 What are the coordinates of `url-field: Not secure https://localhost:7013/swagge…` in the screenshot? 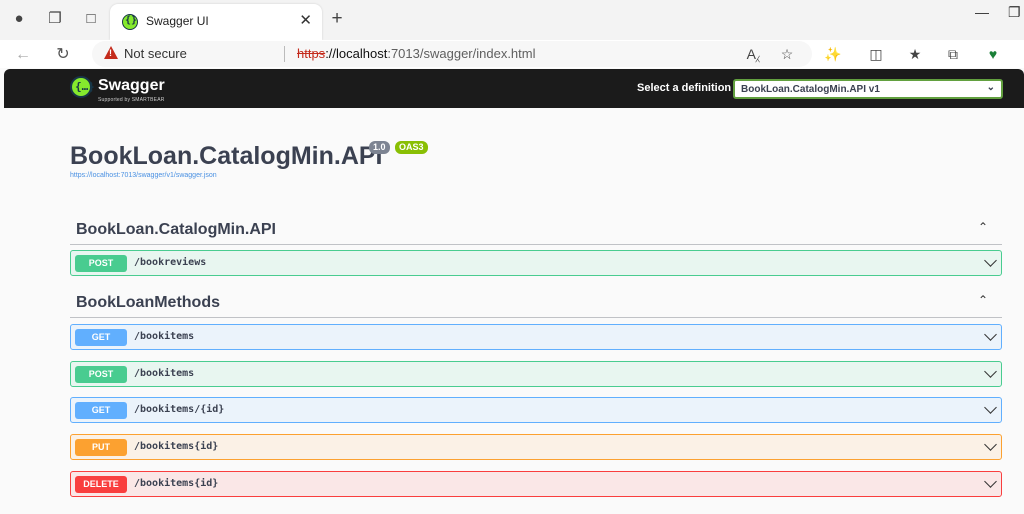 It's located at (452, 54).